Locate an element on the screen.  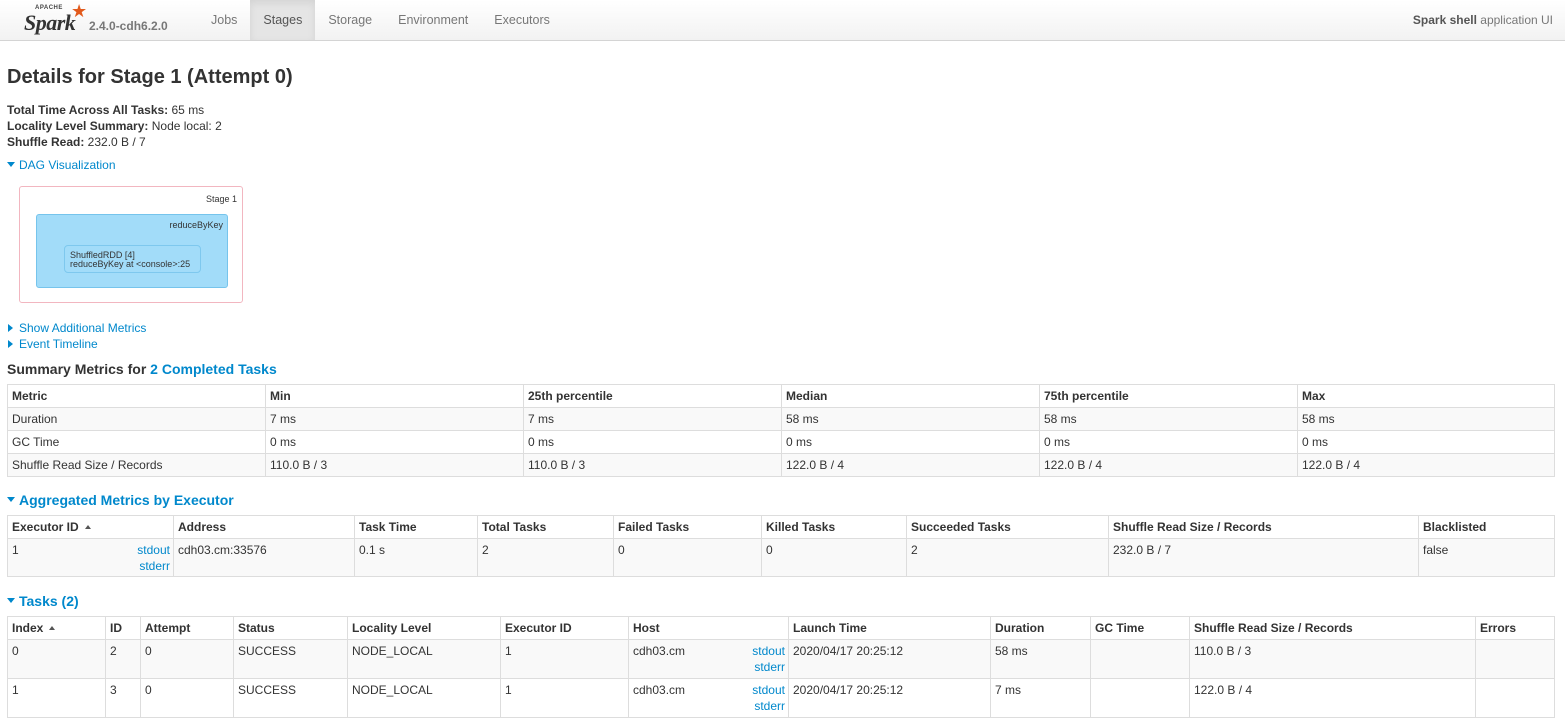
column-header-id: ID is located at coordinates (123, 628).